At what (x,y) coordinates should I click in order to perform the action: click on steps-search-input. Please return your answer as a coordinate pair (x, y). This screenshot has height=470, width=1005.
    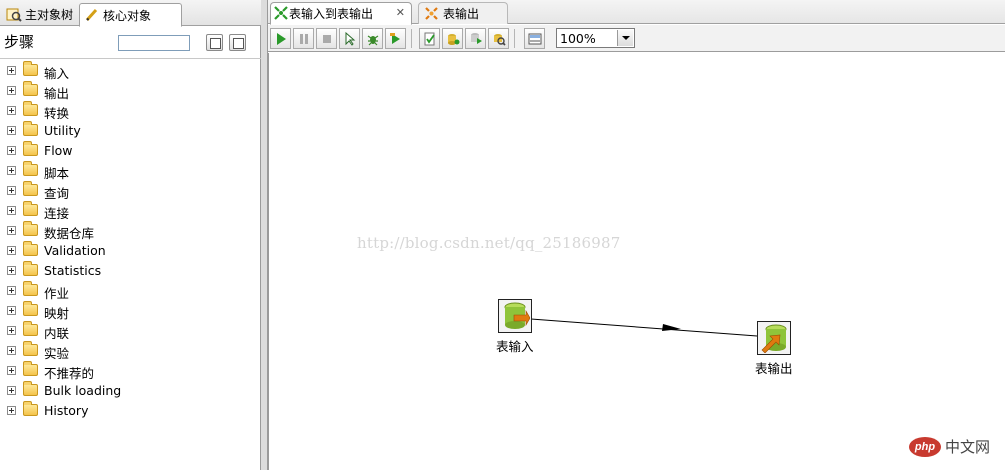
    Looking at the image, I should click on (154, 43).